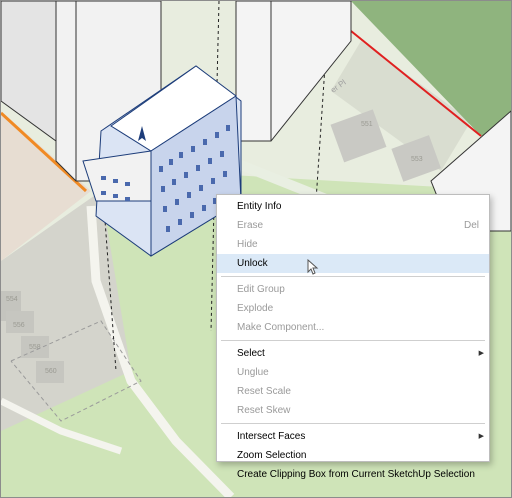 This screenshot has height=498, width=512. Describe the element at coordinates (253, 372) in the screenshot. I see `menu-item-label: Unglue` at that location.